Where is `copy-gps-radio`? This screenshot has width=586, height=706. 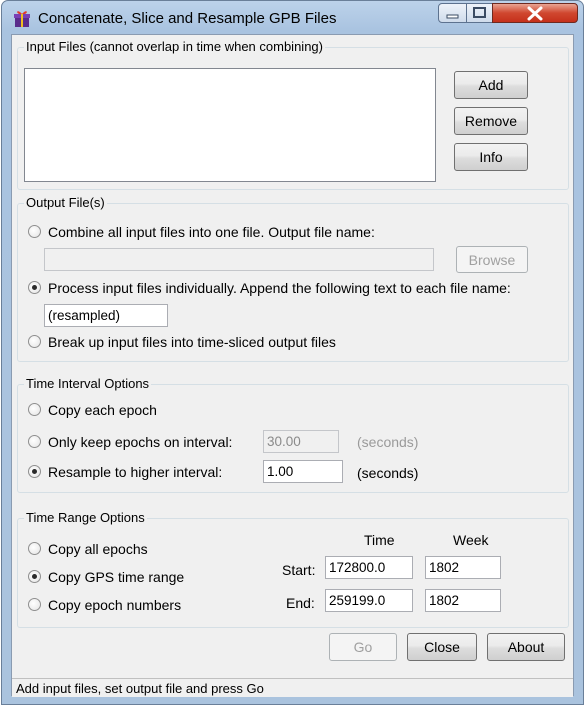 copy-gps-radio is located at coordinates (34, 576).